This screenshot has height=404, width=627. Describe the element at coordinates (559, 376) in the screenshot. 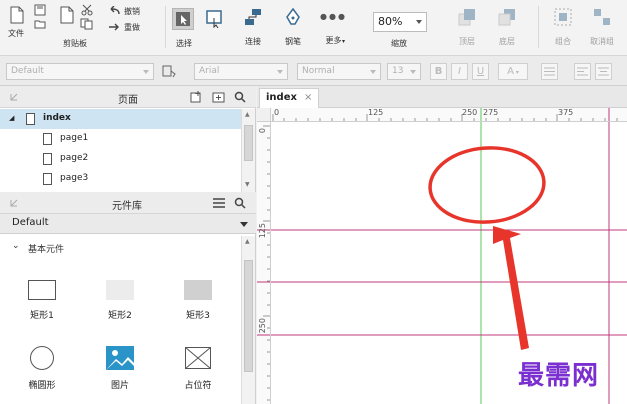

I see `watermark-logo: 最需网` at that location.